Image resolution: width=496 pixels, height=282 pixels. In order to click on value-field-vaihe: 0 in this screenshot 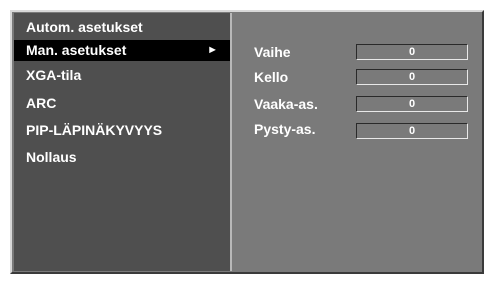, I will do `click(412, 52)`.